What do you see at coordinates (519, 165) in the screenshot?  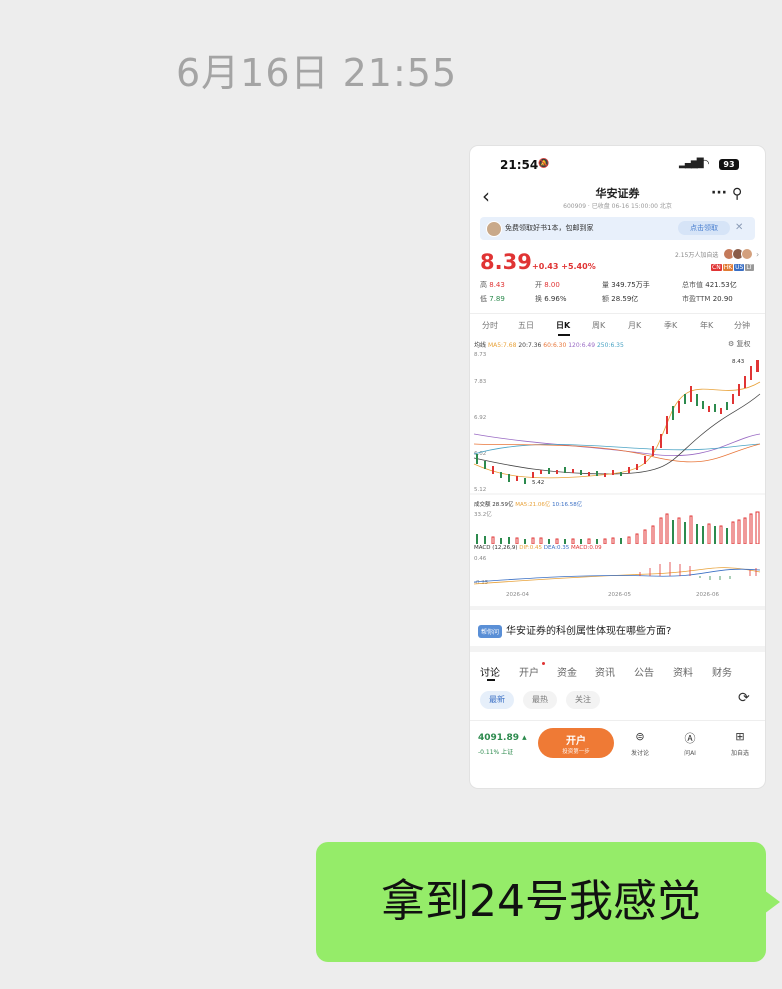 I see `status-time: 21:54` at bounding box center [519, 165].